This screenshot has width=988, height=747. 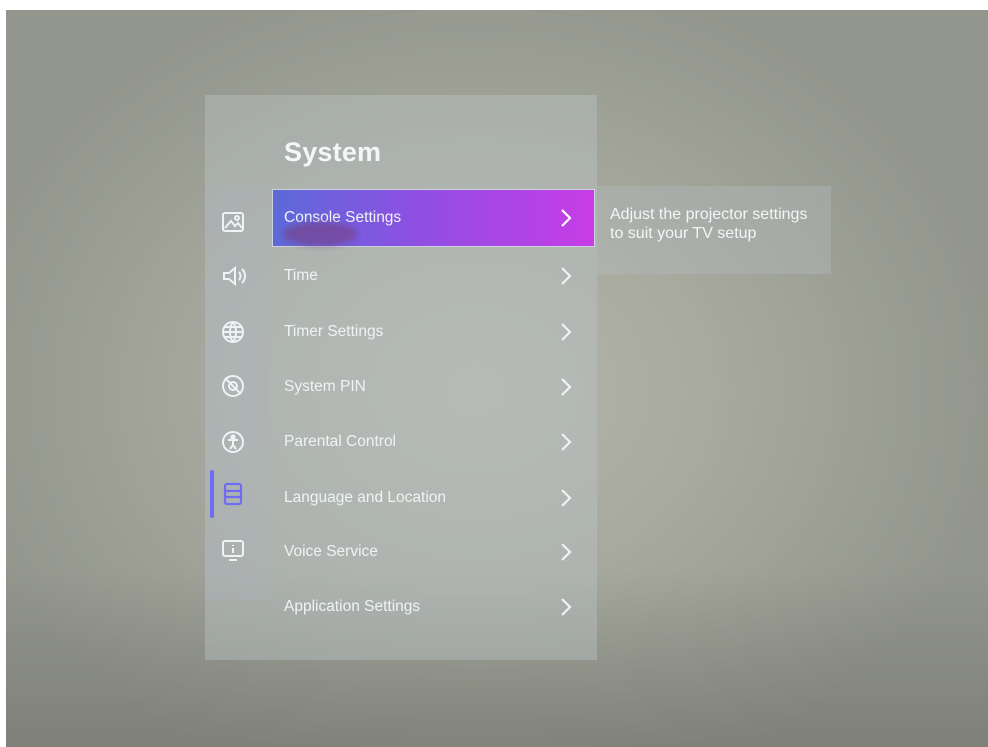 I want to click on menu-item-label: Application Settings, so click(x=352, y=606).